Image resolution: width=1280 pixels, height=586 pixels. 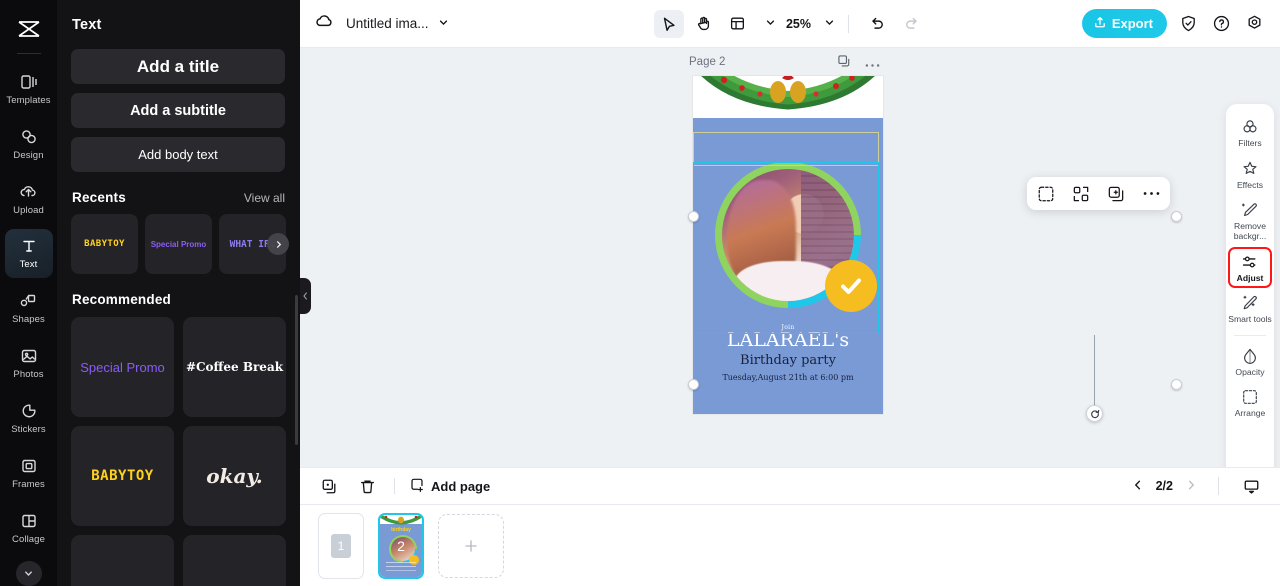 I want to click on recommended-card: BABYTOY, so click(x=122, y=476).